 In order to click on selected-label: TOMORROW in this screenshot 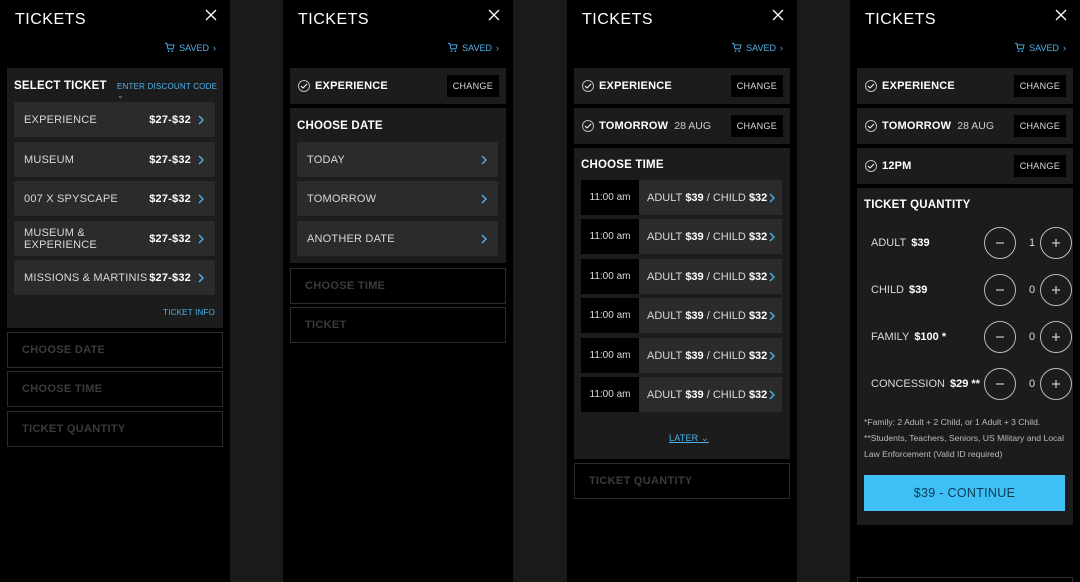, I will do `click(634, 126)`.